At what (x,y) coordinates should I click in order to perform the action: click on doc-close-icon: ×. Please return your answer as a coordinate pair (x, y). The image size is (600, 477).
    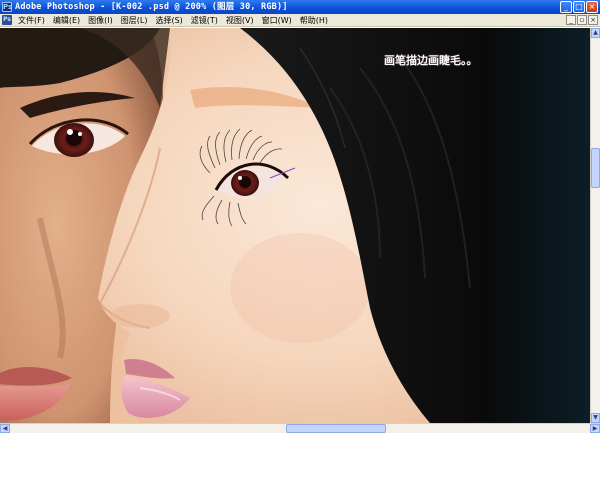
    Looking at the image, I should click on (593, 20).